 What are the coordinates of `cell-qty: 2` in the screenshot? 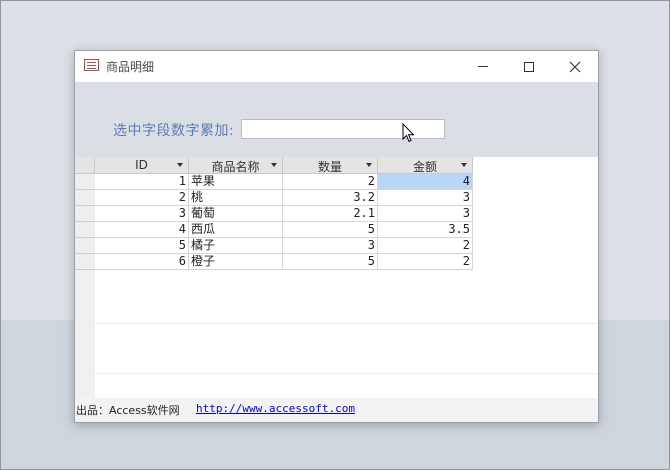 It's located at (330, 182).